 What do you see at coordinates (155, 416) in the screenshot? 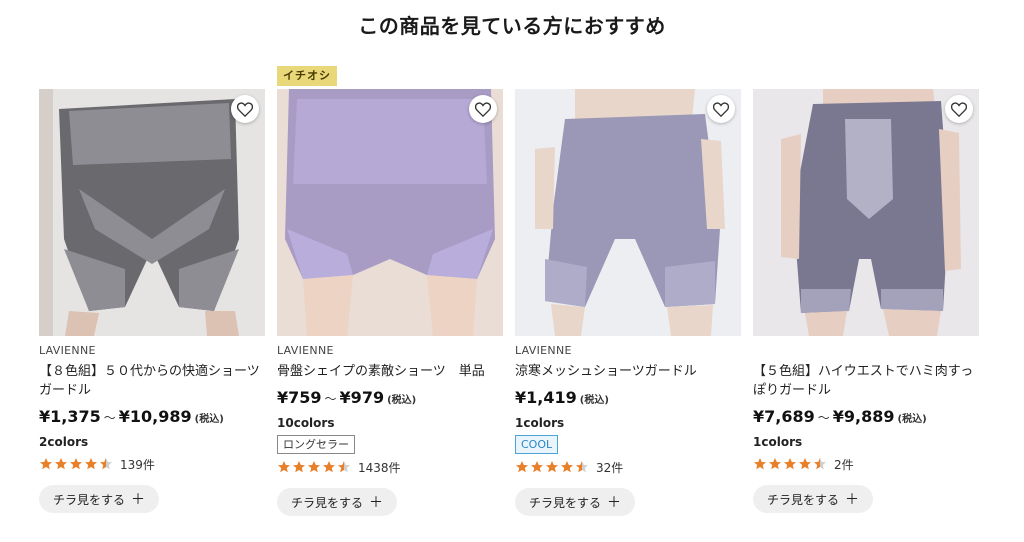
I see `price-max: ¥10,989` at bounding box center [155, 416].